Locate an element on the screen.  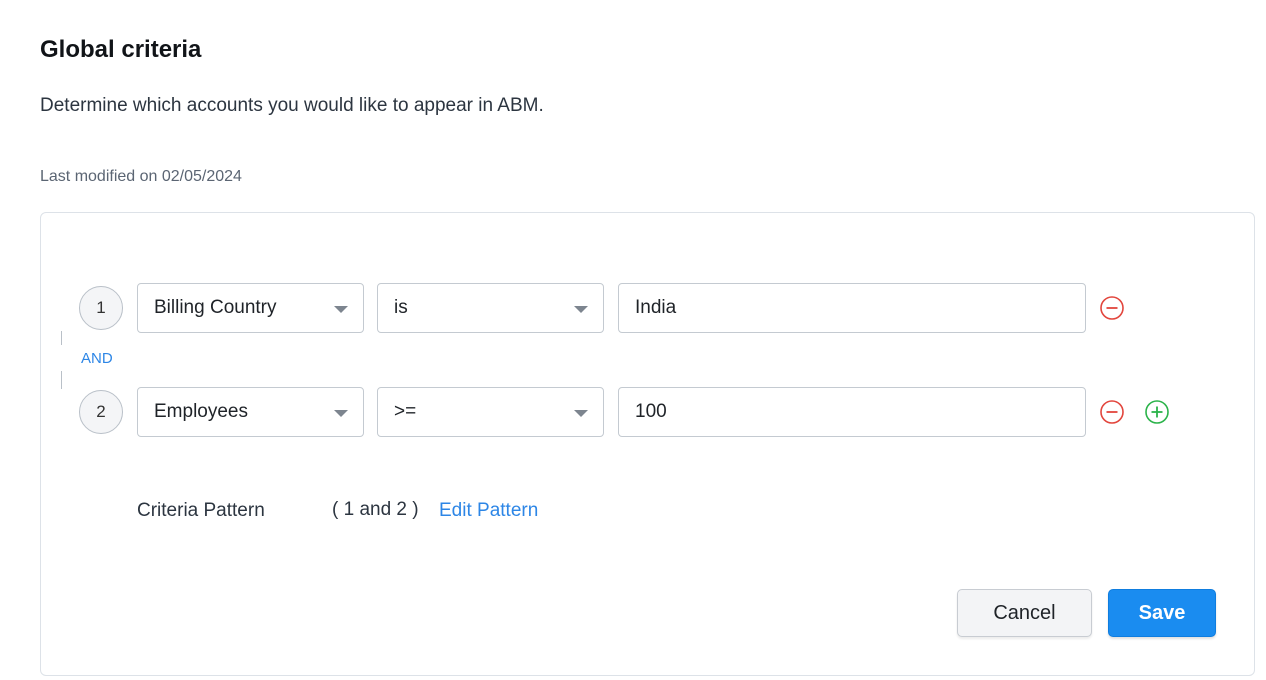
criteria-number-1: 1 is located at coordinates (101, 308).